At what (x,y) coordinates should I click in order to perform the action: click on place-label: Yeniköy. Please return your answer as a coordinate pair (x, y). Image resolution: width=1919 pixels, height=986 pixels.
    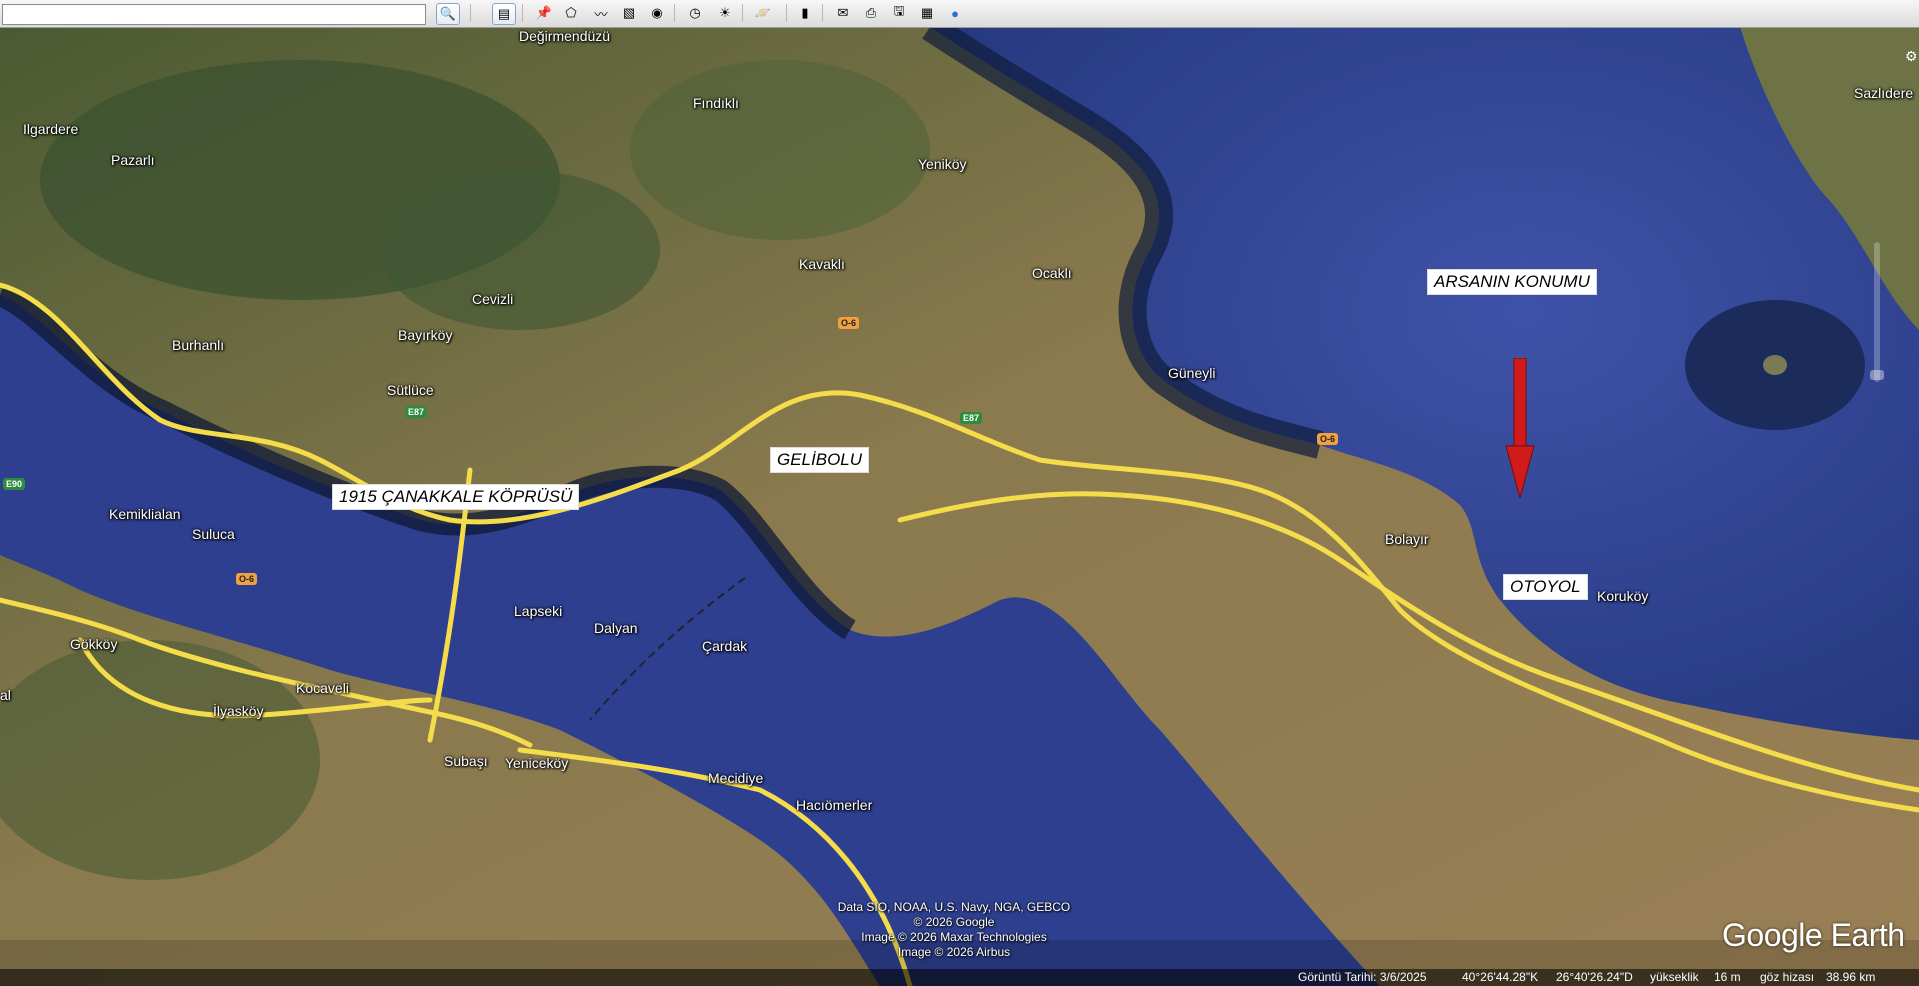
    Looking at the image, I should click on (942, 164).